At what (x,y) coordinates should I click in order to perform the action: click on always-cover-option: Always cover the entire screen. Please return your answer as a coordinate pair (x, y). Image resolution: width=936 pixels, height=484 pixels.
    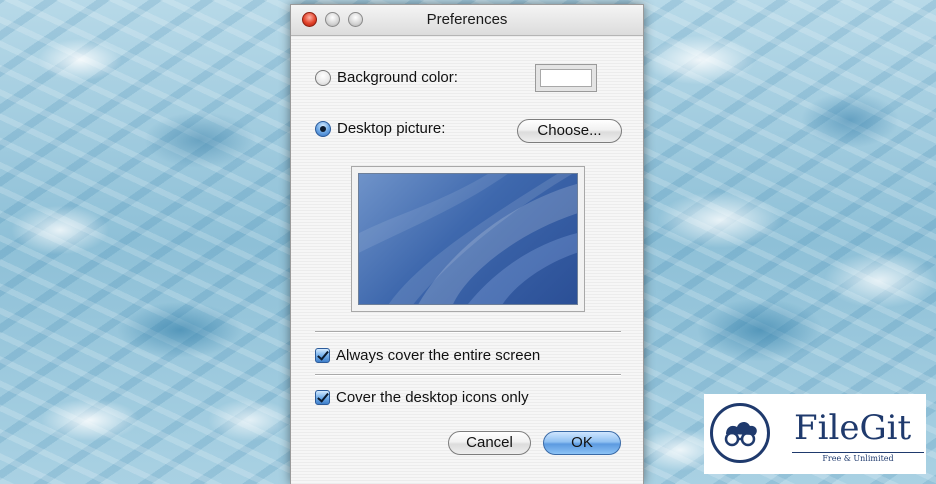
    Looking at the image, I should click on (427, 355).